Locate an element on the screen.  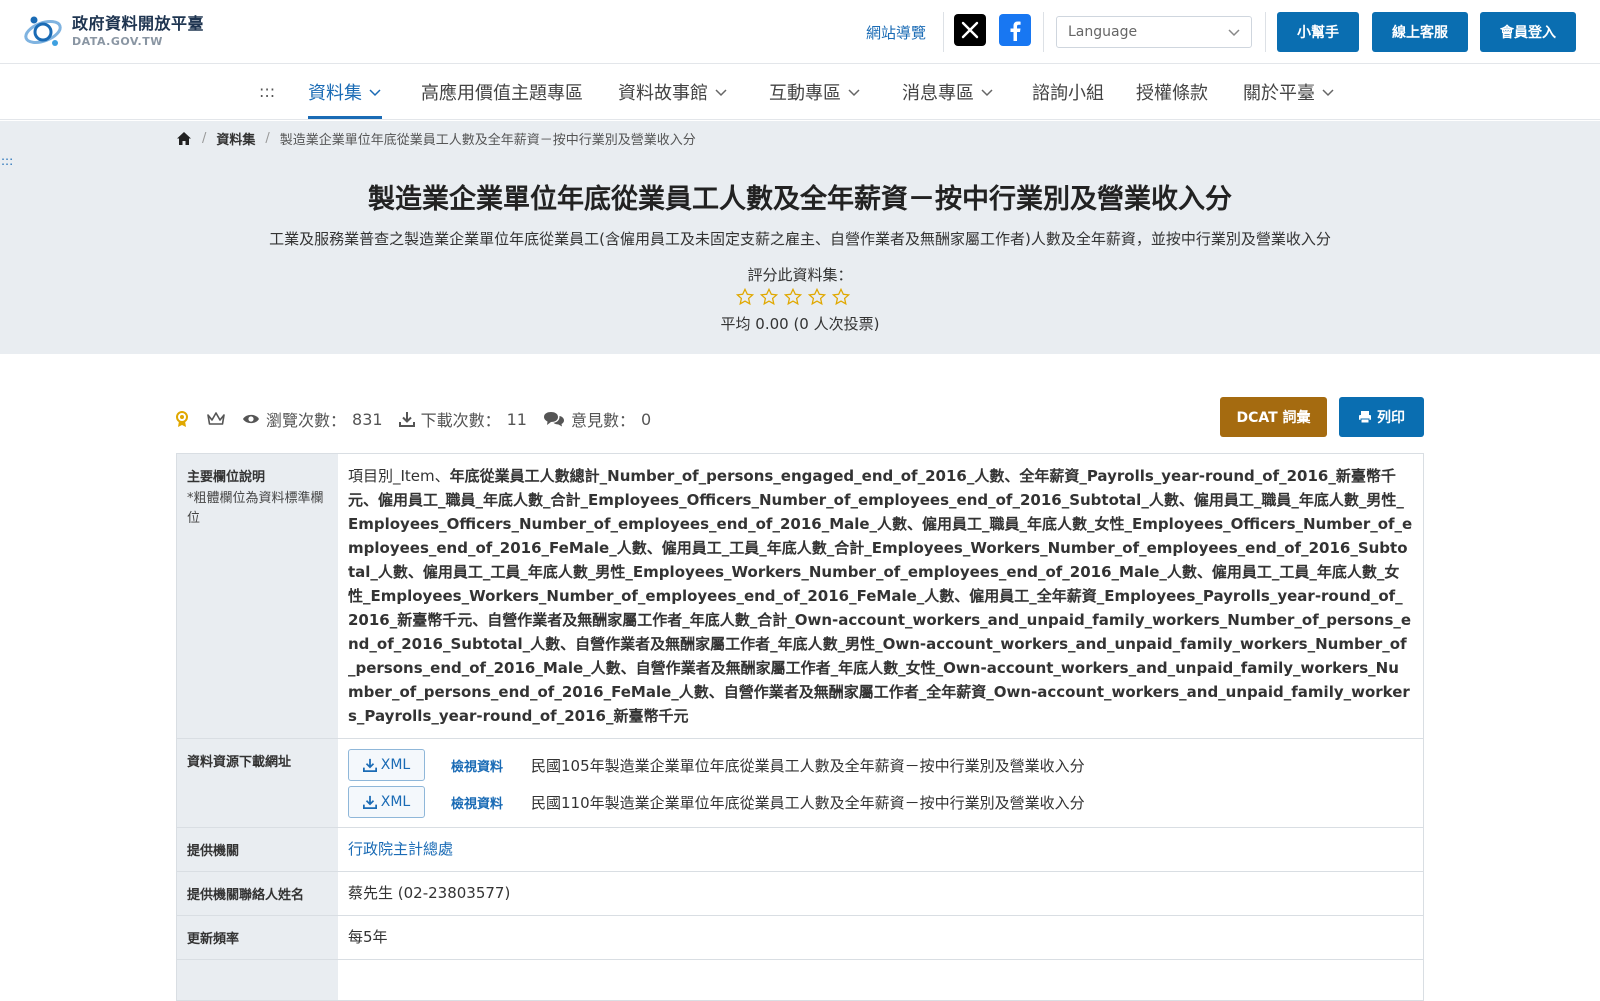
nav-item-advisory: 諮詢小組 is located at coordinates (1068, 92).